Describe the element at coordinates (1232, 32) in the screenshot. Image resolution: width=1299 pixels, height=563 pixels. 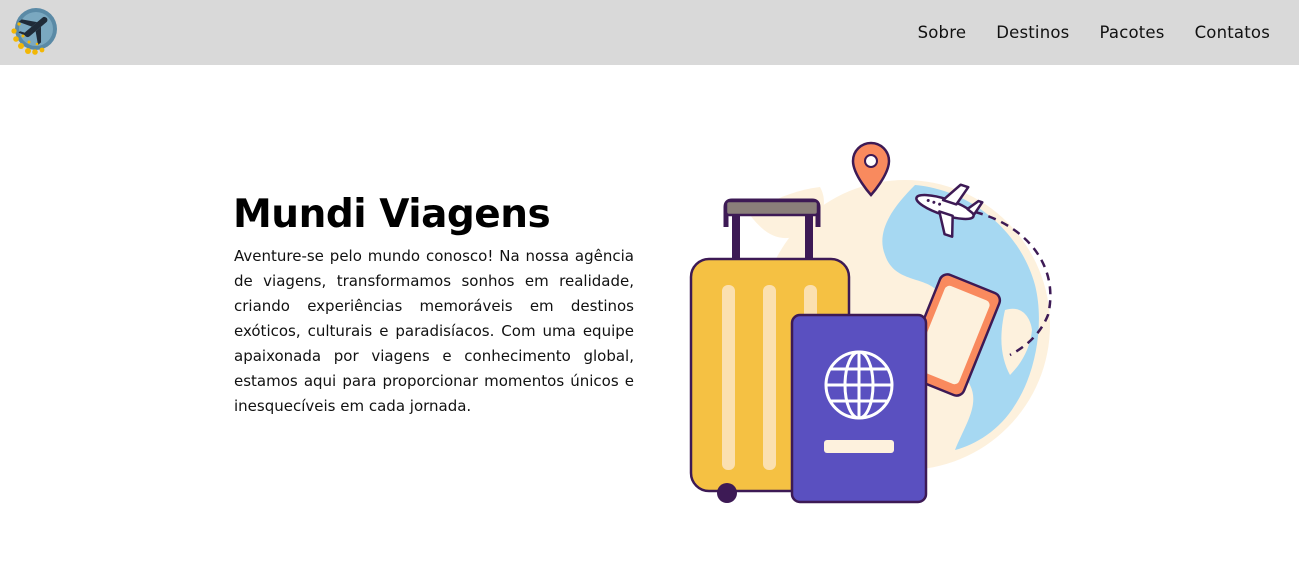
I see `nav-link-contatos: Contatos` at that location.